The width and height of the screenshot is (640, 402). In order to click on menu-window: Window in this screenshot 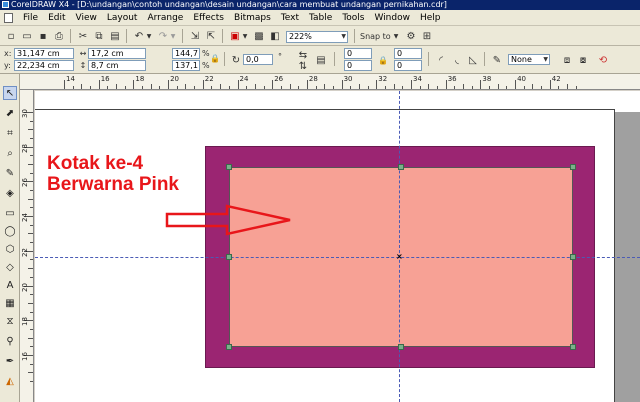, I will do `click(392, 18)`.